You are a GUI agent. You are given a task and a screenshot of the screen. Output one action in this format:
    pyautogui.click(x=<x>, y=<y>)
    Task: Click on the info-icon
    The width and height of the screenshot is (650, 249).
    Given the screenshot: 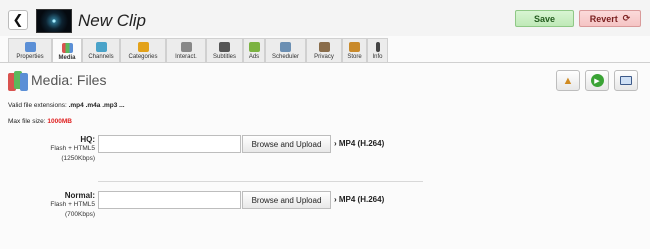 What is the action you would take?
    pyautogui.click(x=377, y=47)
    